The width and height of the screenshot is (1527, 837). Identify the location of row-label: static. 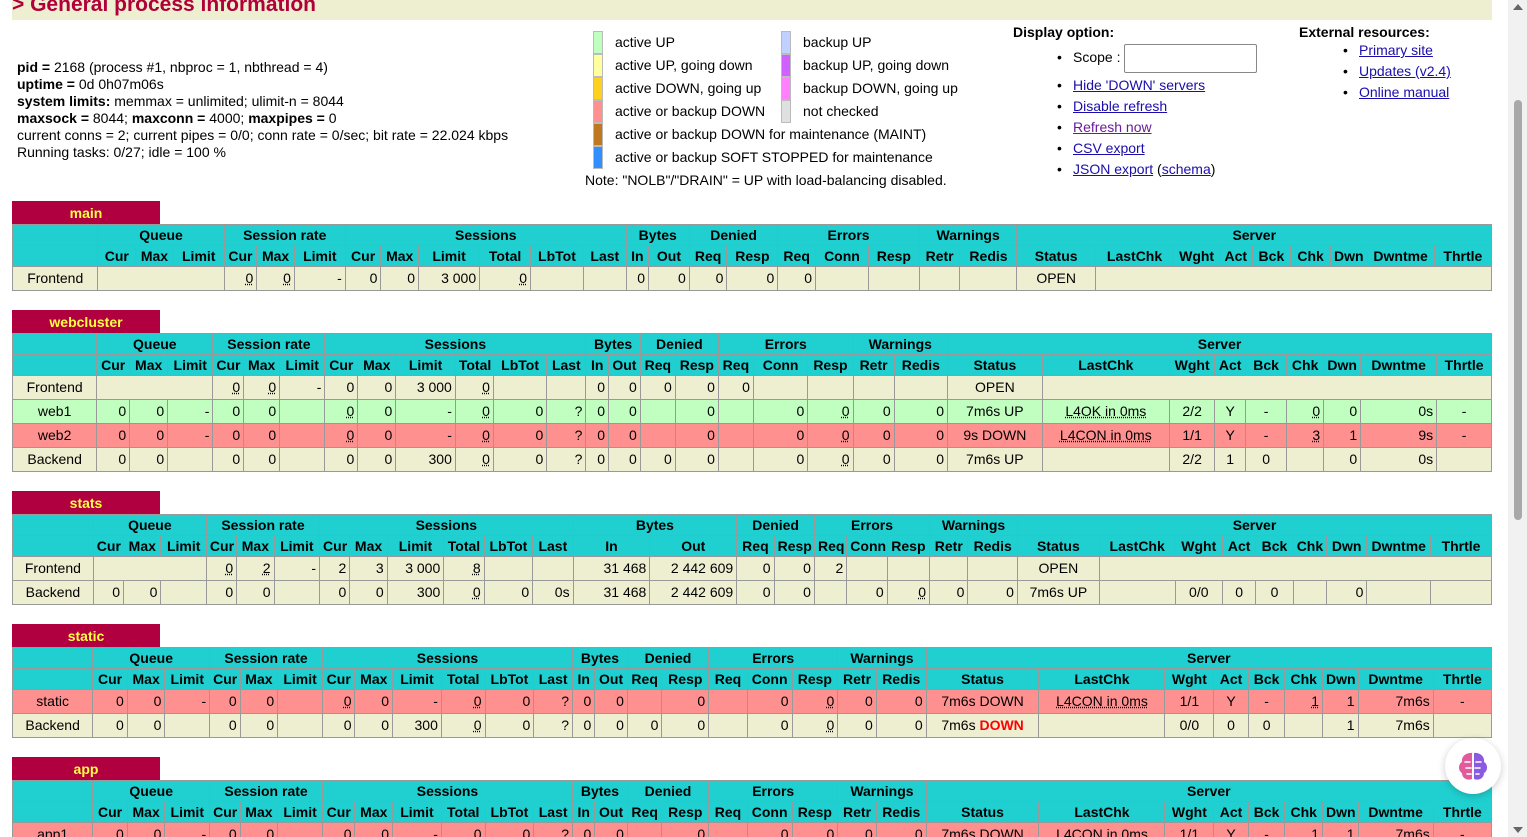
(52, 701).